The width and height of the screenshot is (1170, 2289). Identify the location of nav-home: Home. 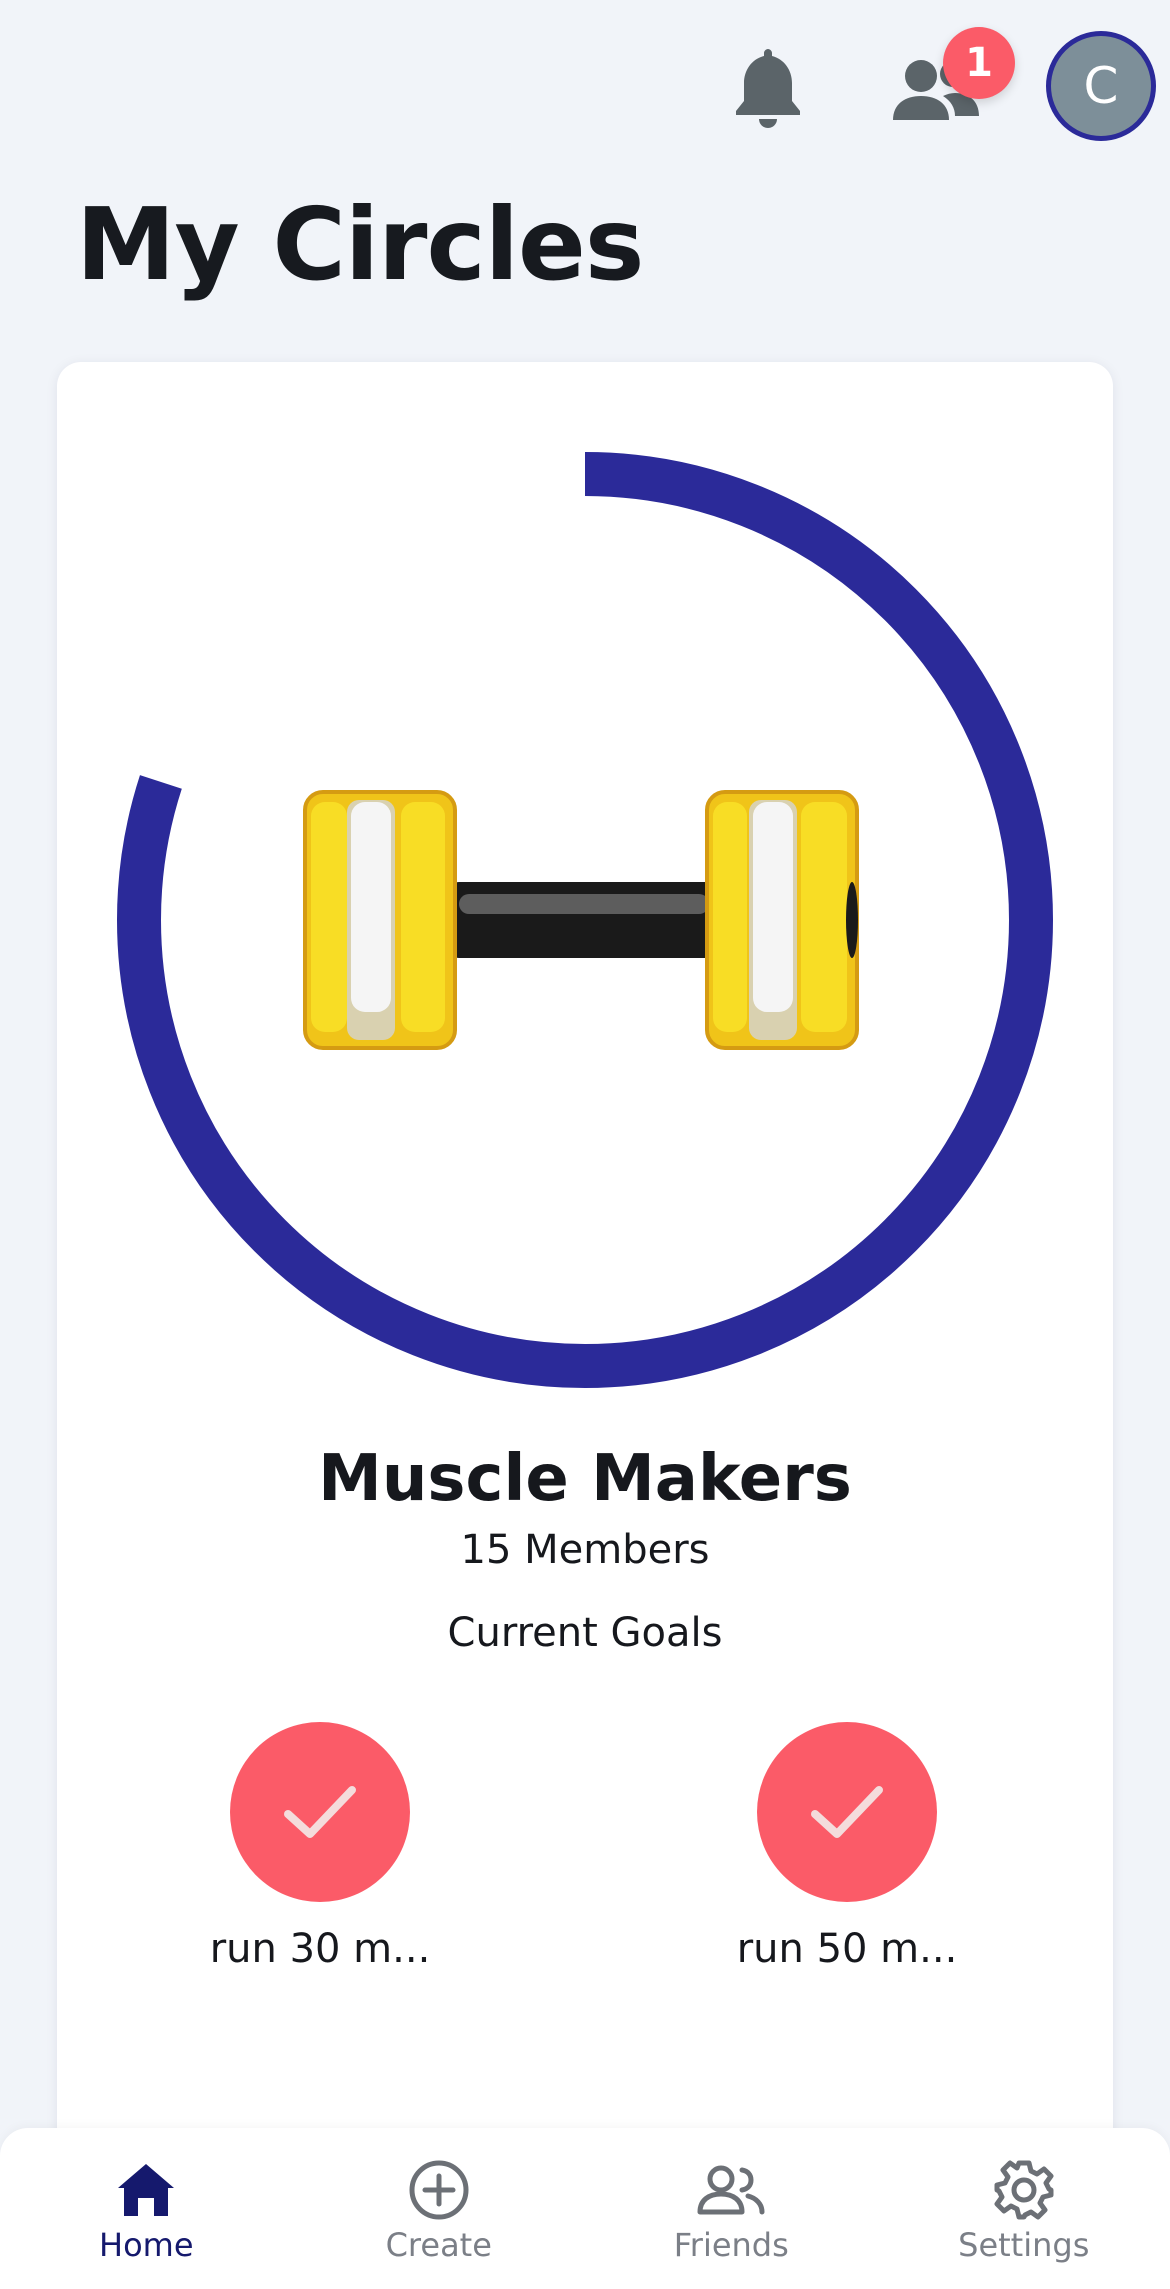
(146, 2208).